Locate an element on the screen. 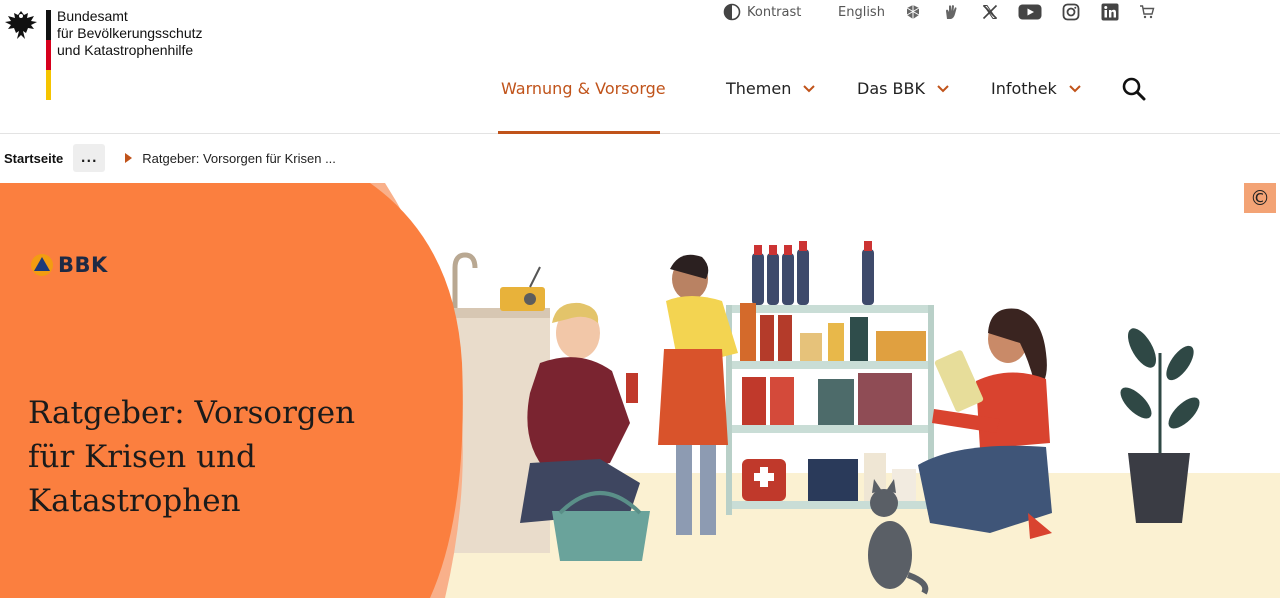  breadcrumb-arrow-icon is located at coordinates (129, 158).